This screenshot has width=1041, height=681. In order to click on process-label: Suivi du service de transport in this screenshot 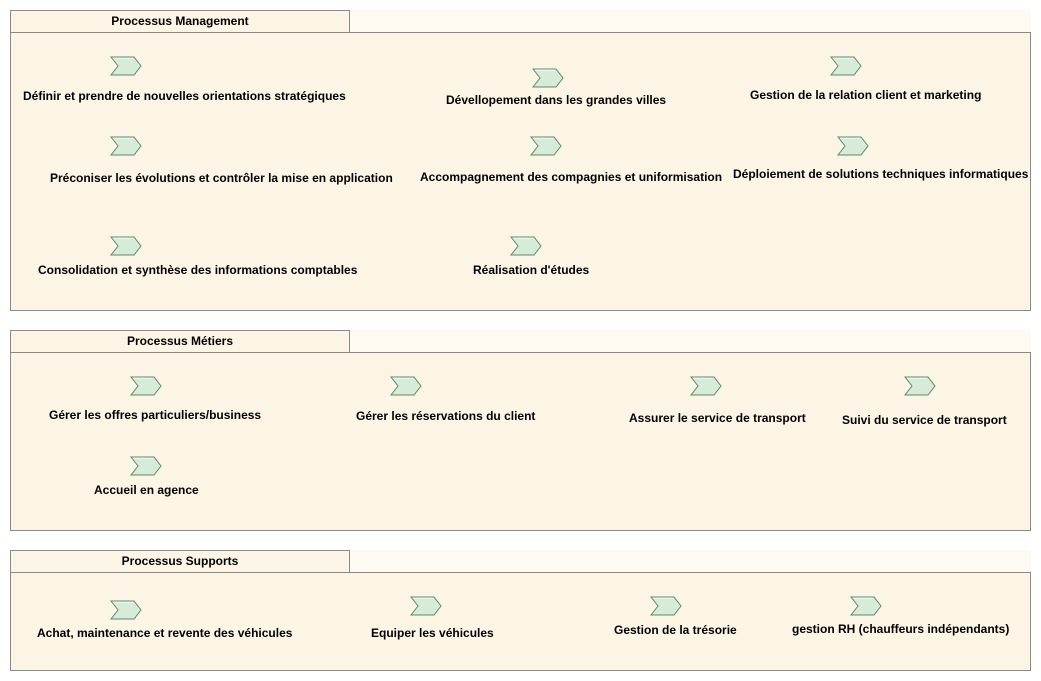, I will do `click(924, 420)`.